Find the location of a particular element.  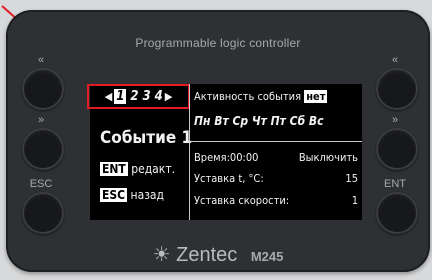

esc-hint-text: назад is located at coordinates (147, 195).